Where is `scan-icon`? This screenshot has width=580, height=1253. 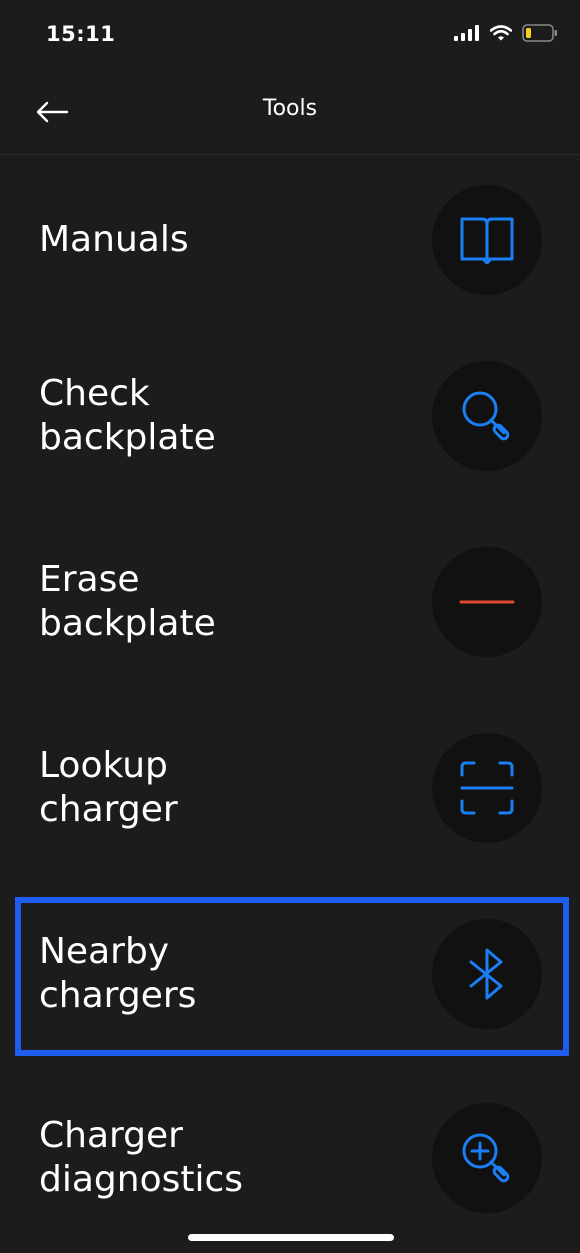 scan-icon is located at coordinates (487, 788).